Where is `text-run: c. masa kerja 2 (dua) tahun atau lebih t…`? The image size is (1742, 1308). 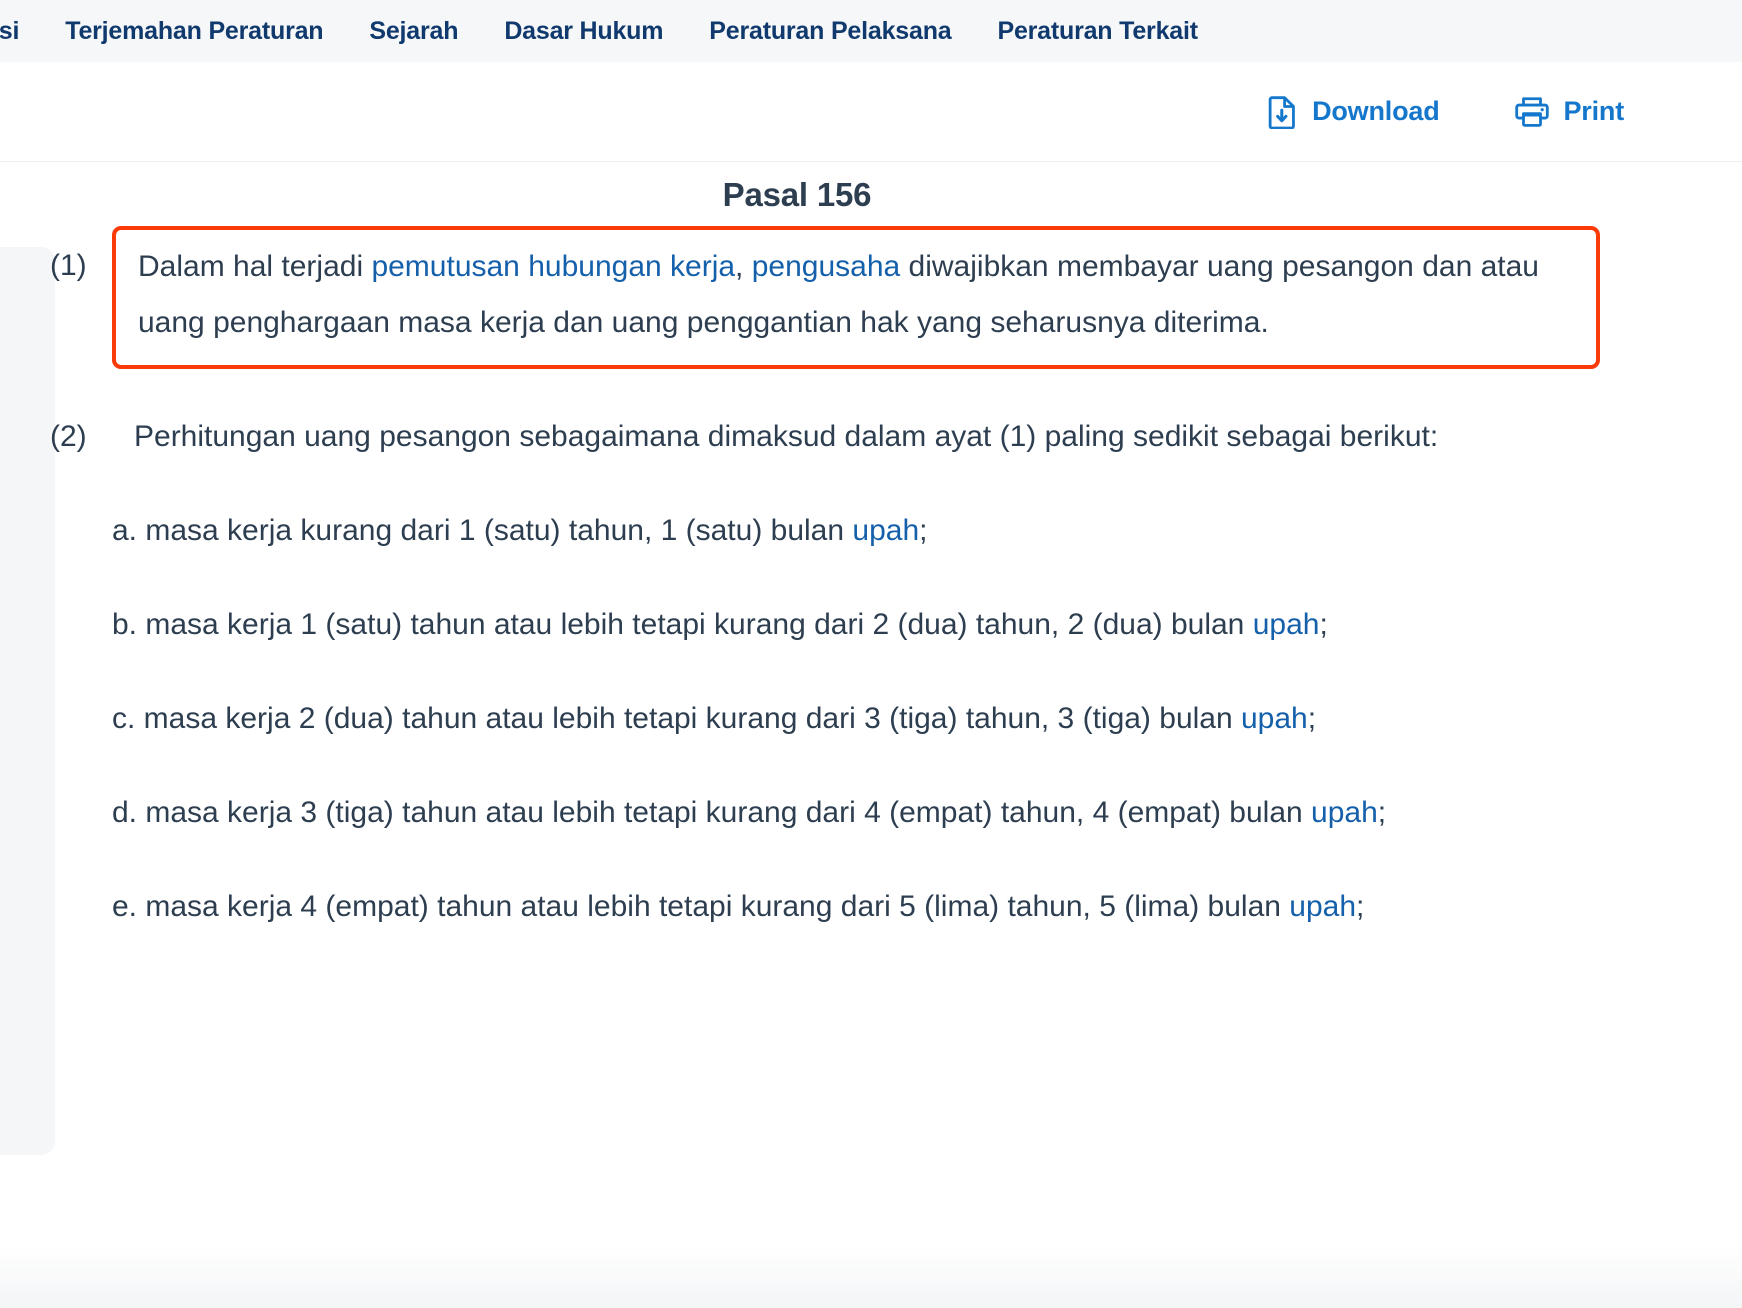 text-run: c. masa kerja 2 (dua) tahun atau lebih t… is located at coordinates (676, 718).